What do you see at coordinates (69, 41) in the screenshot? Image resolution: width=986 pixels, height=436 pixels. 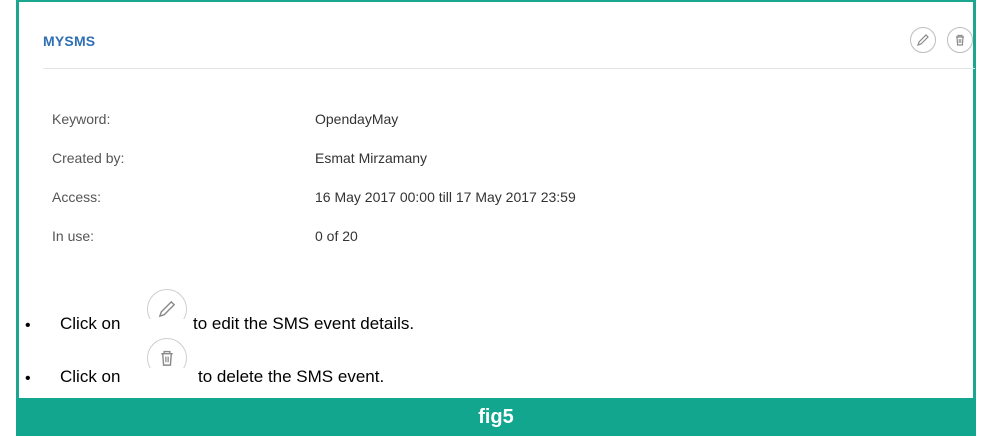 I see `card-title: MYSMS` at bounding box center [69, 41].